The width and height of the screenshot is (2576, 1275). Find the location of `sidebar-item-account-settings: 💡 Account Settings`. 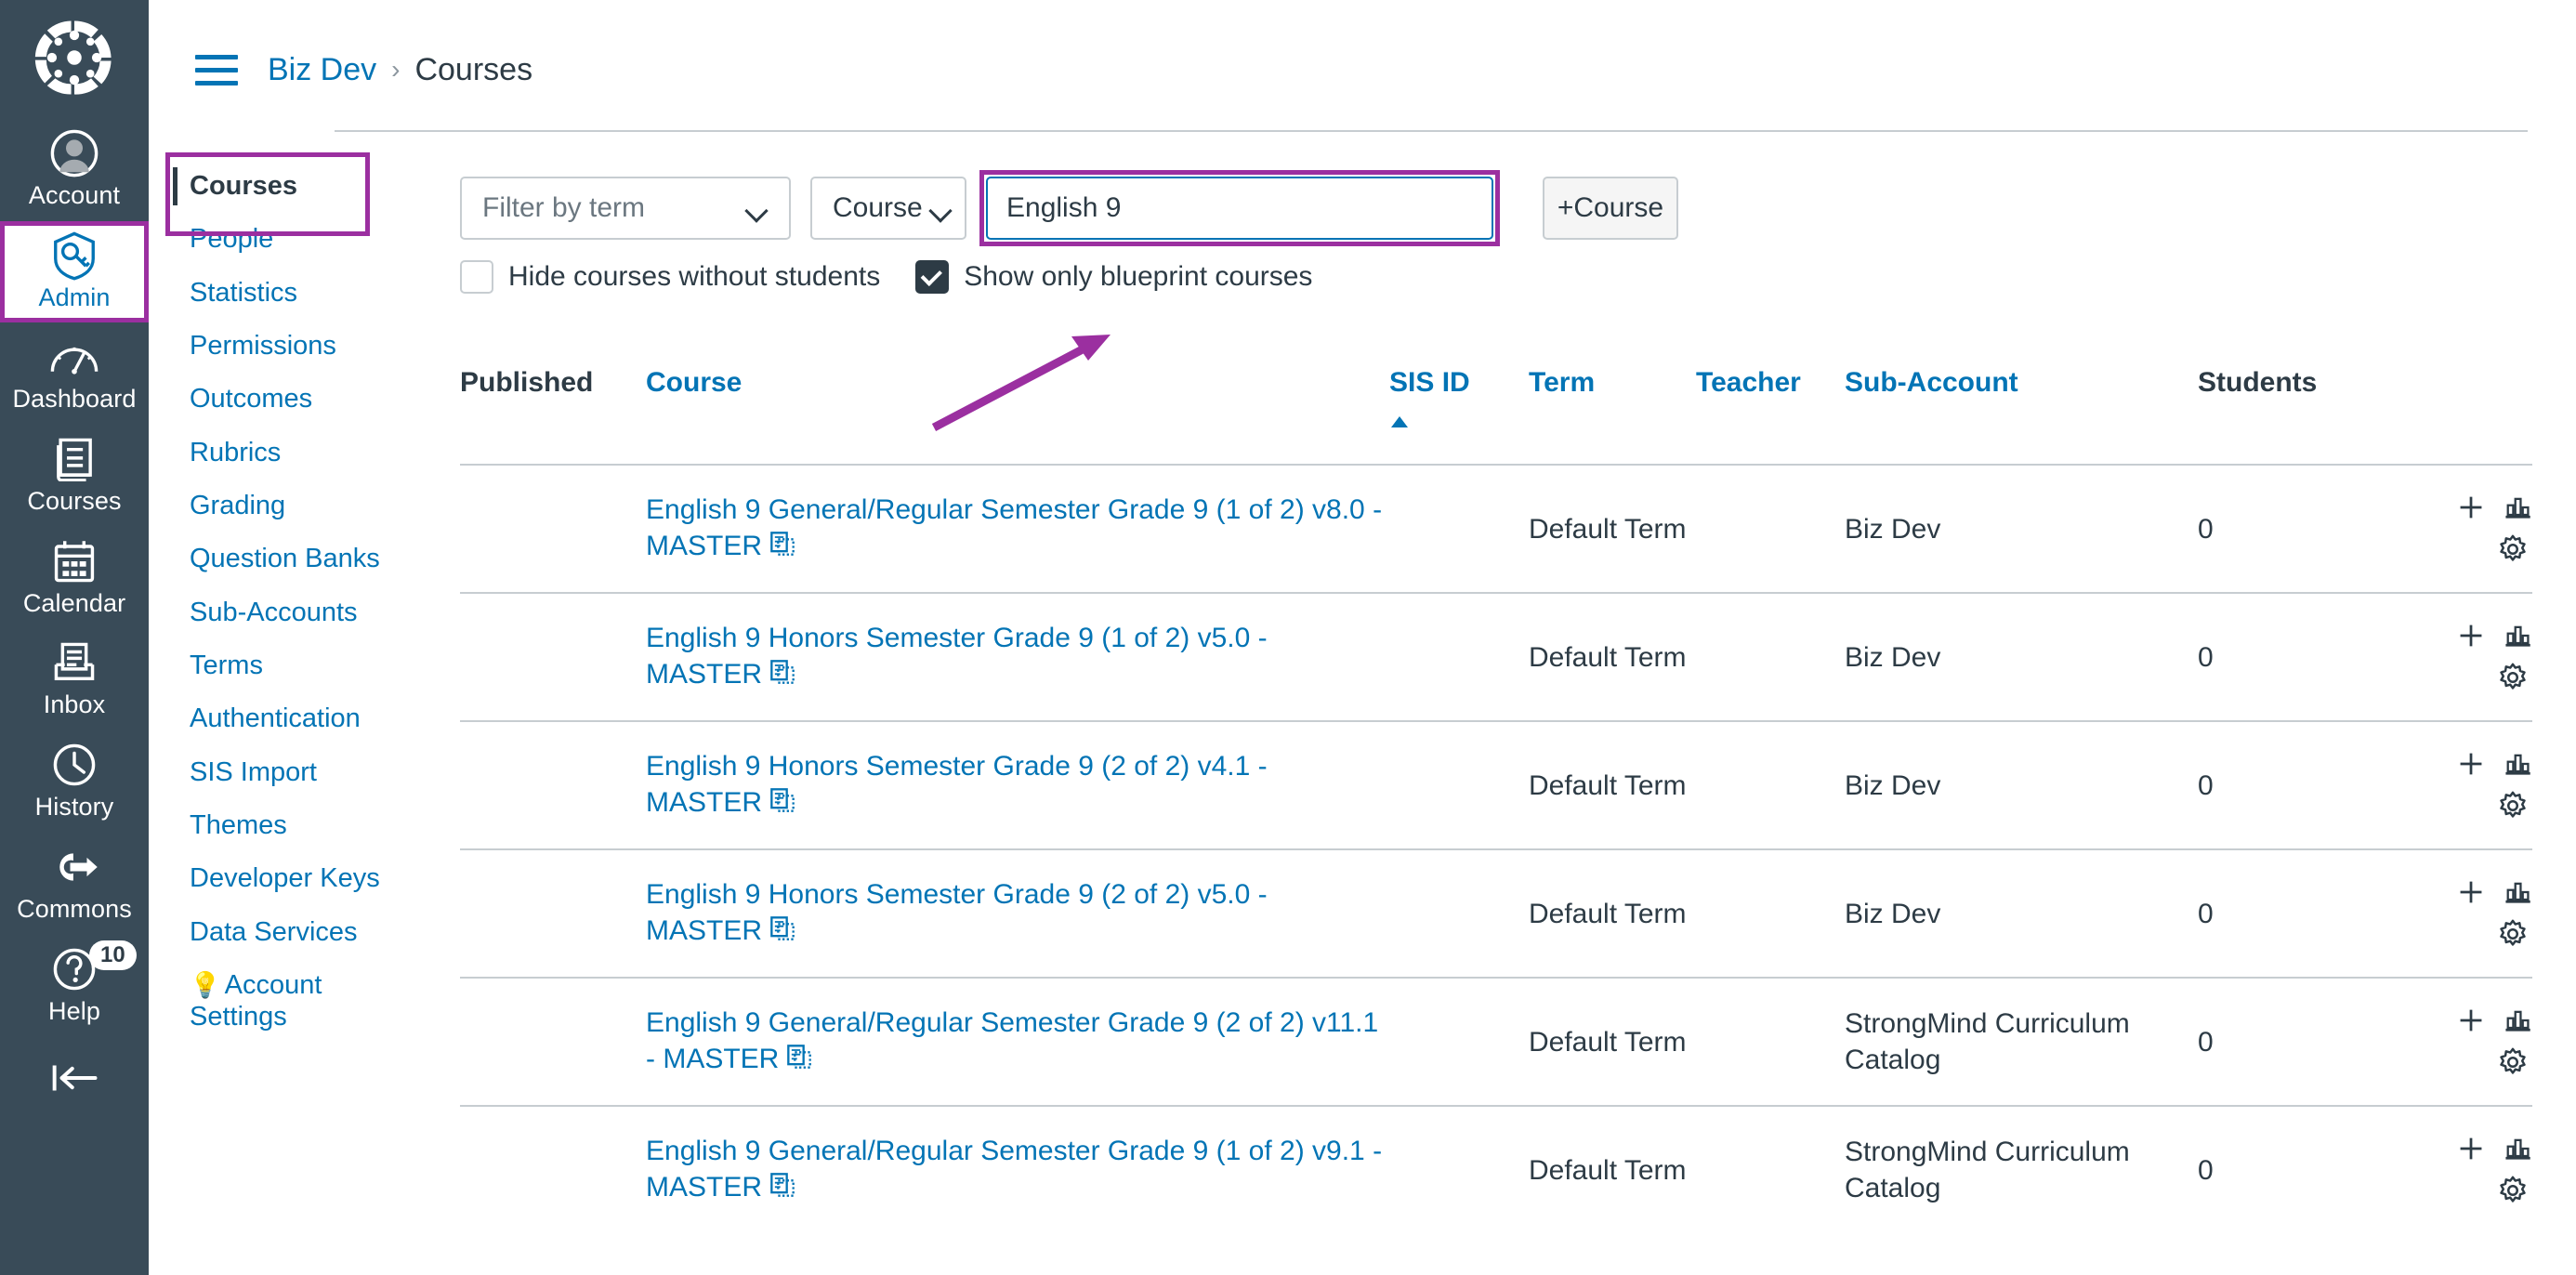

sidebar-item-account-settings: 💡 Account Settings is located at coordinates (268, 1001).